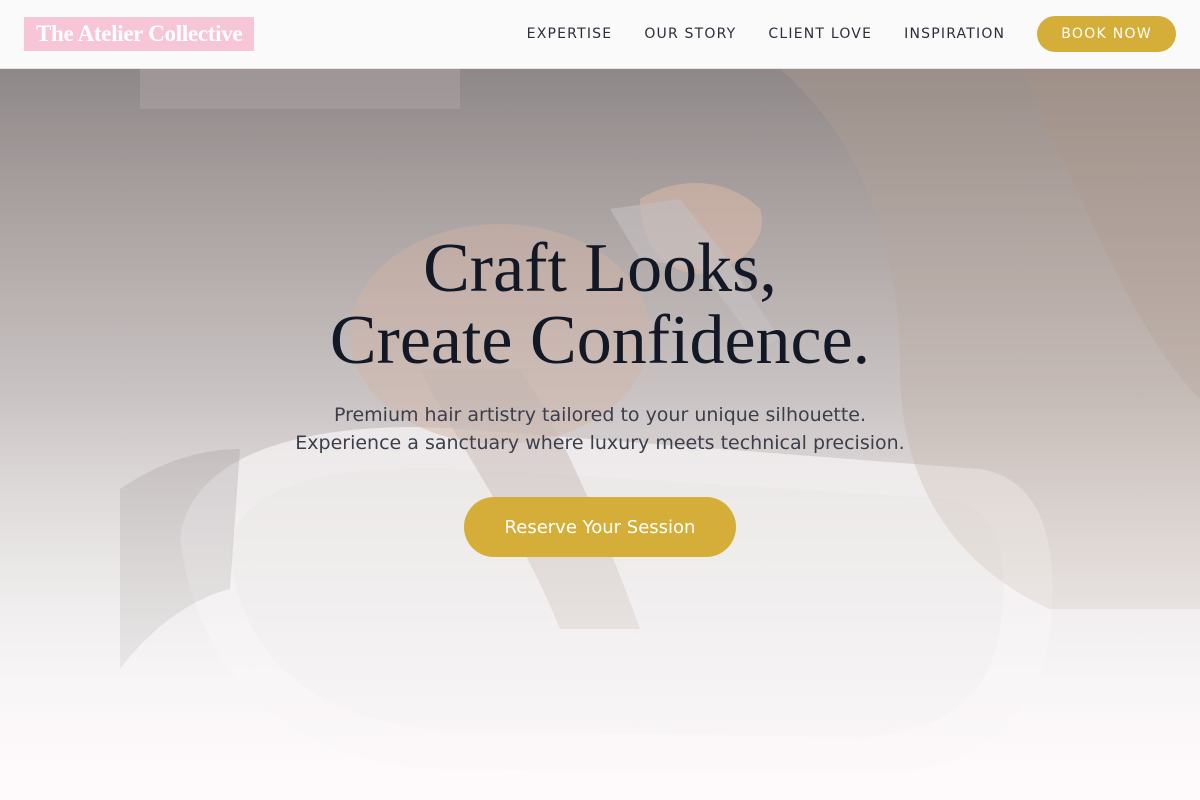 The image size is (1200, 800). Describe the element at coordinates (1106, 34) in the screenshot. I see `book-now-button: BOOK NOW` at that location.